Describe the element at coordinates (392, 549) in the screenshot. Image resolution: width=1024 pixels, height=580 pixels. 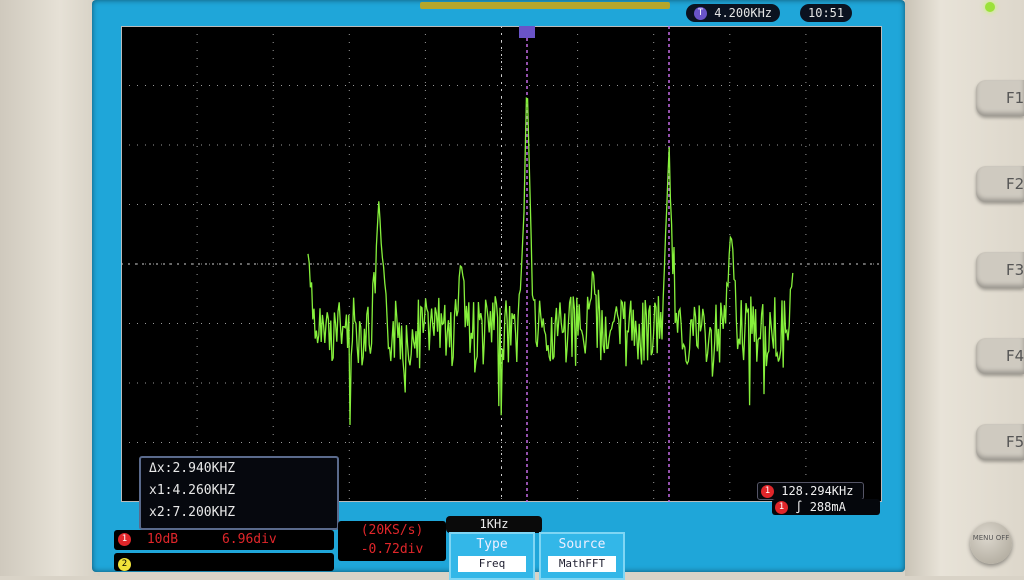
I see `math-offset: -0.72div` at that location.